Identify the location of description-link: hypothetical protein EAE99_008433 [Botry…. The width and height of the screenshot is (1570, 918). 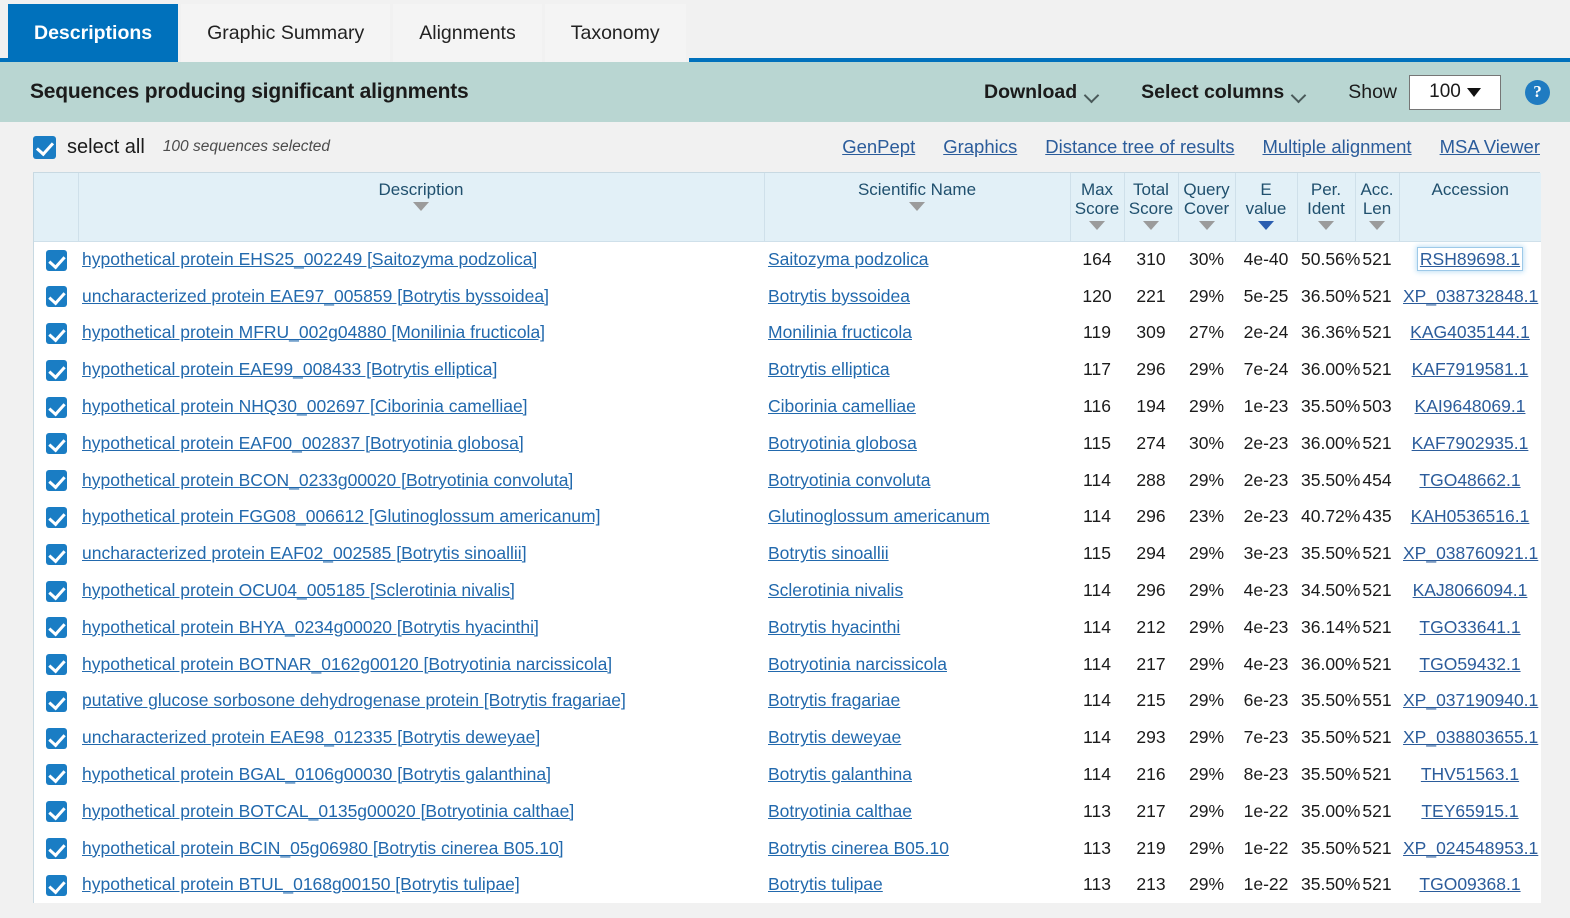
(289, 369).